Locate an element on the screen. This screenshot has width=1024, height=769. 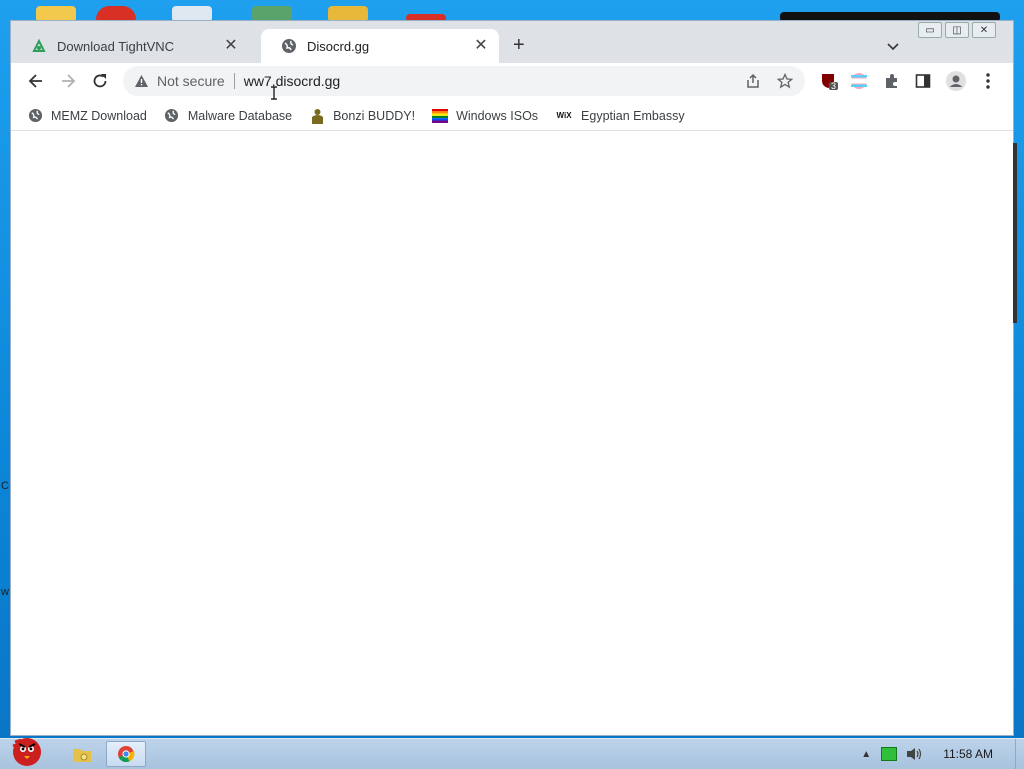
taskbar-chrome-button is located at coordinates (126, 754).